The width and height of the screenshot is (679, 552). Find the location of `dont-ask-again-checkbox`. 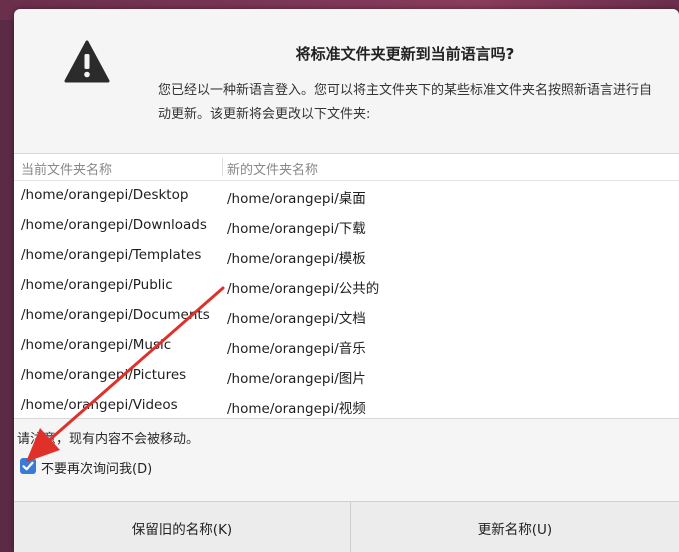

dont-ask-again-checkbox is located at coordinates (28, 466).